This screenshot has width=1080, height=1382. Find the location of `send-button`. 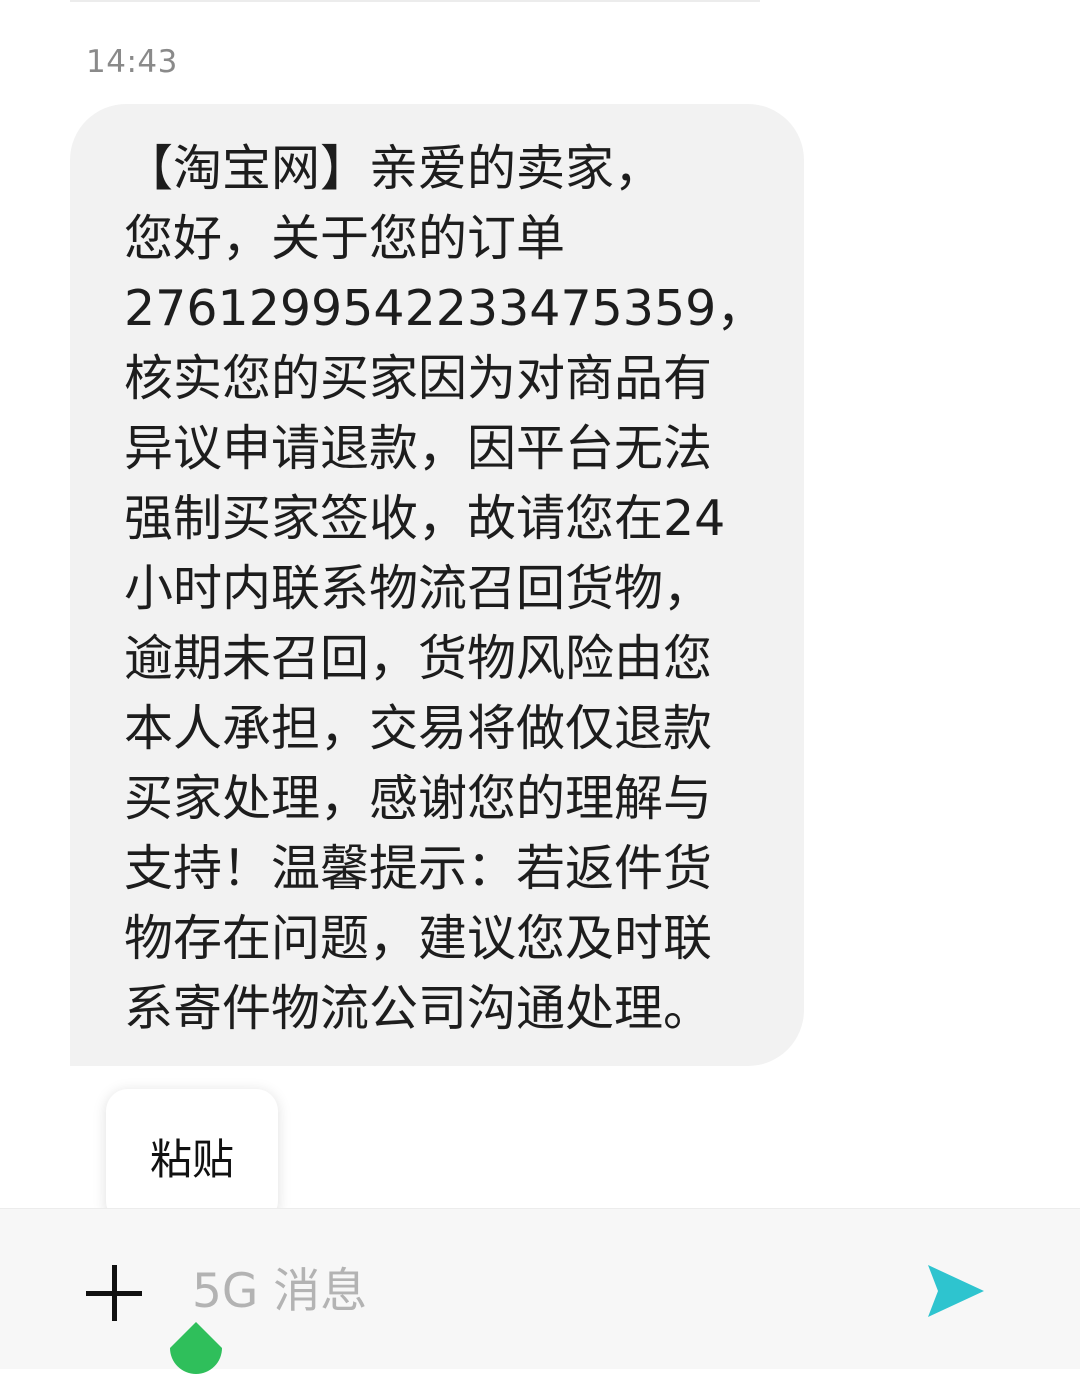

send-button is located at coordinates (956, 1291).